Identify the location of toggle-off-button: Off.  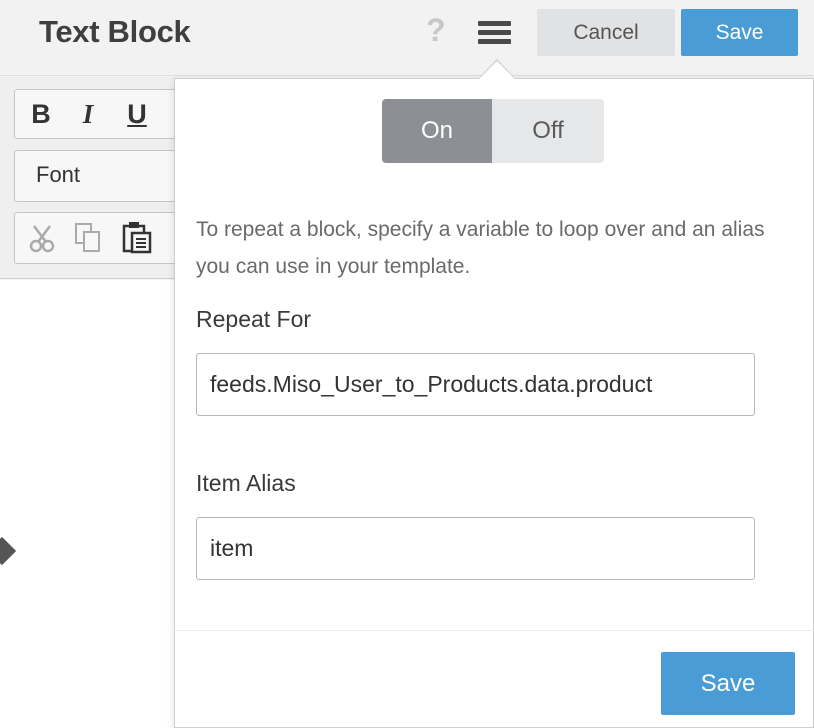
(548, 131).